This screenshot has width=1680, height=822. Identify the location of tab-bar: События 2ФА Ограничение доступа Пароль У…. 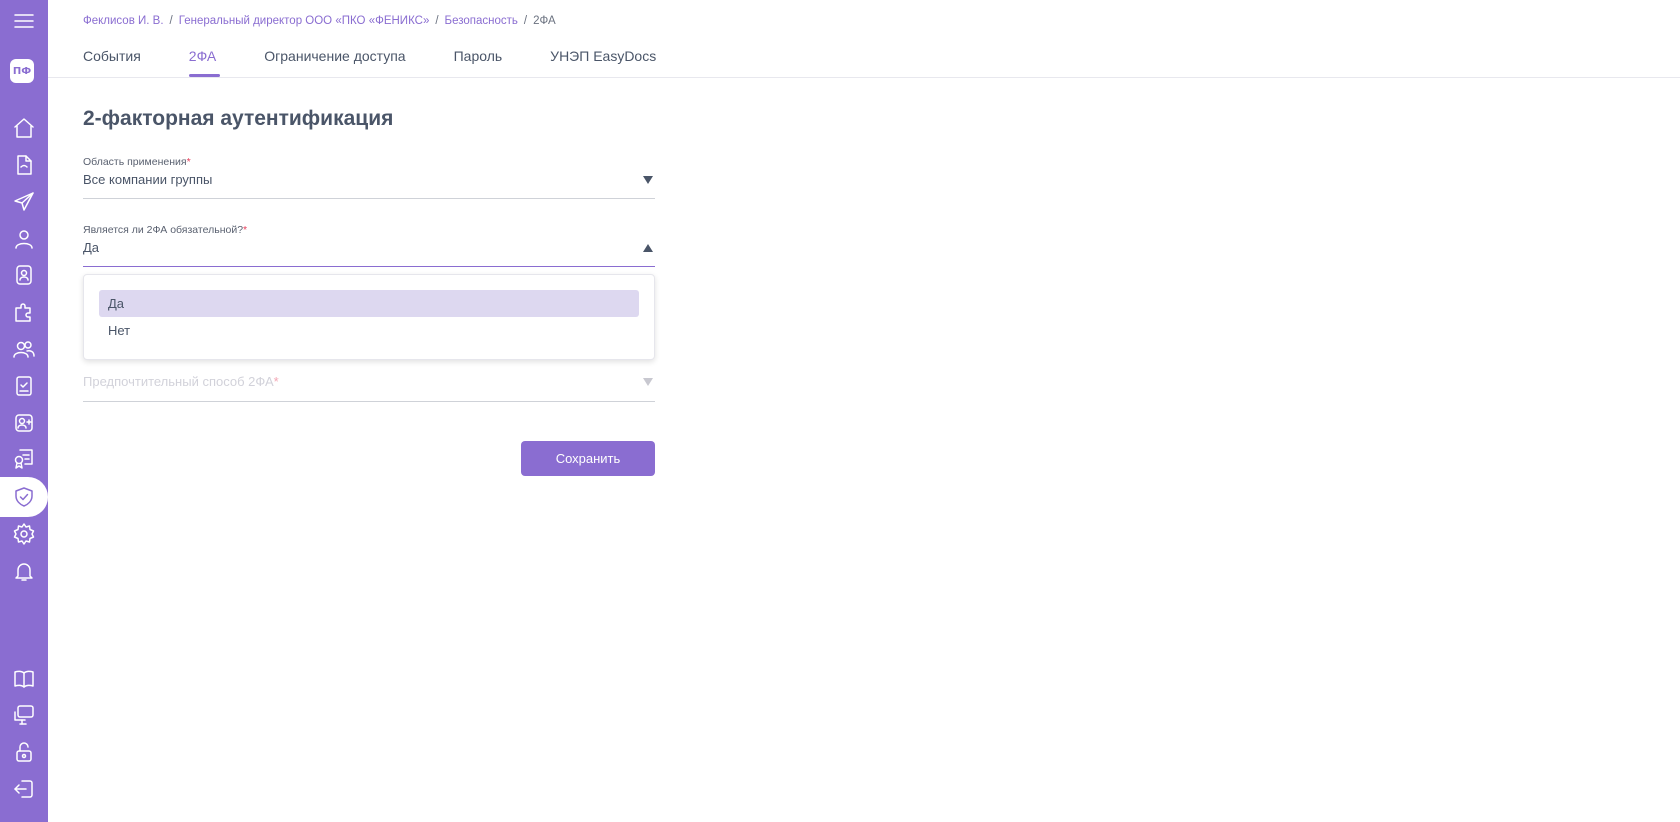
(393, 62).